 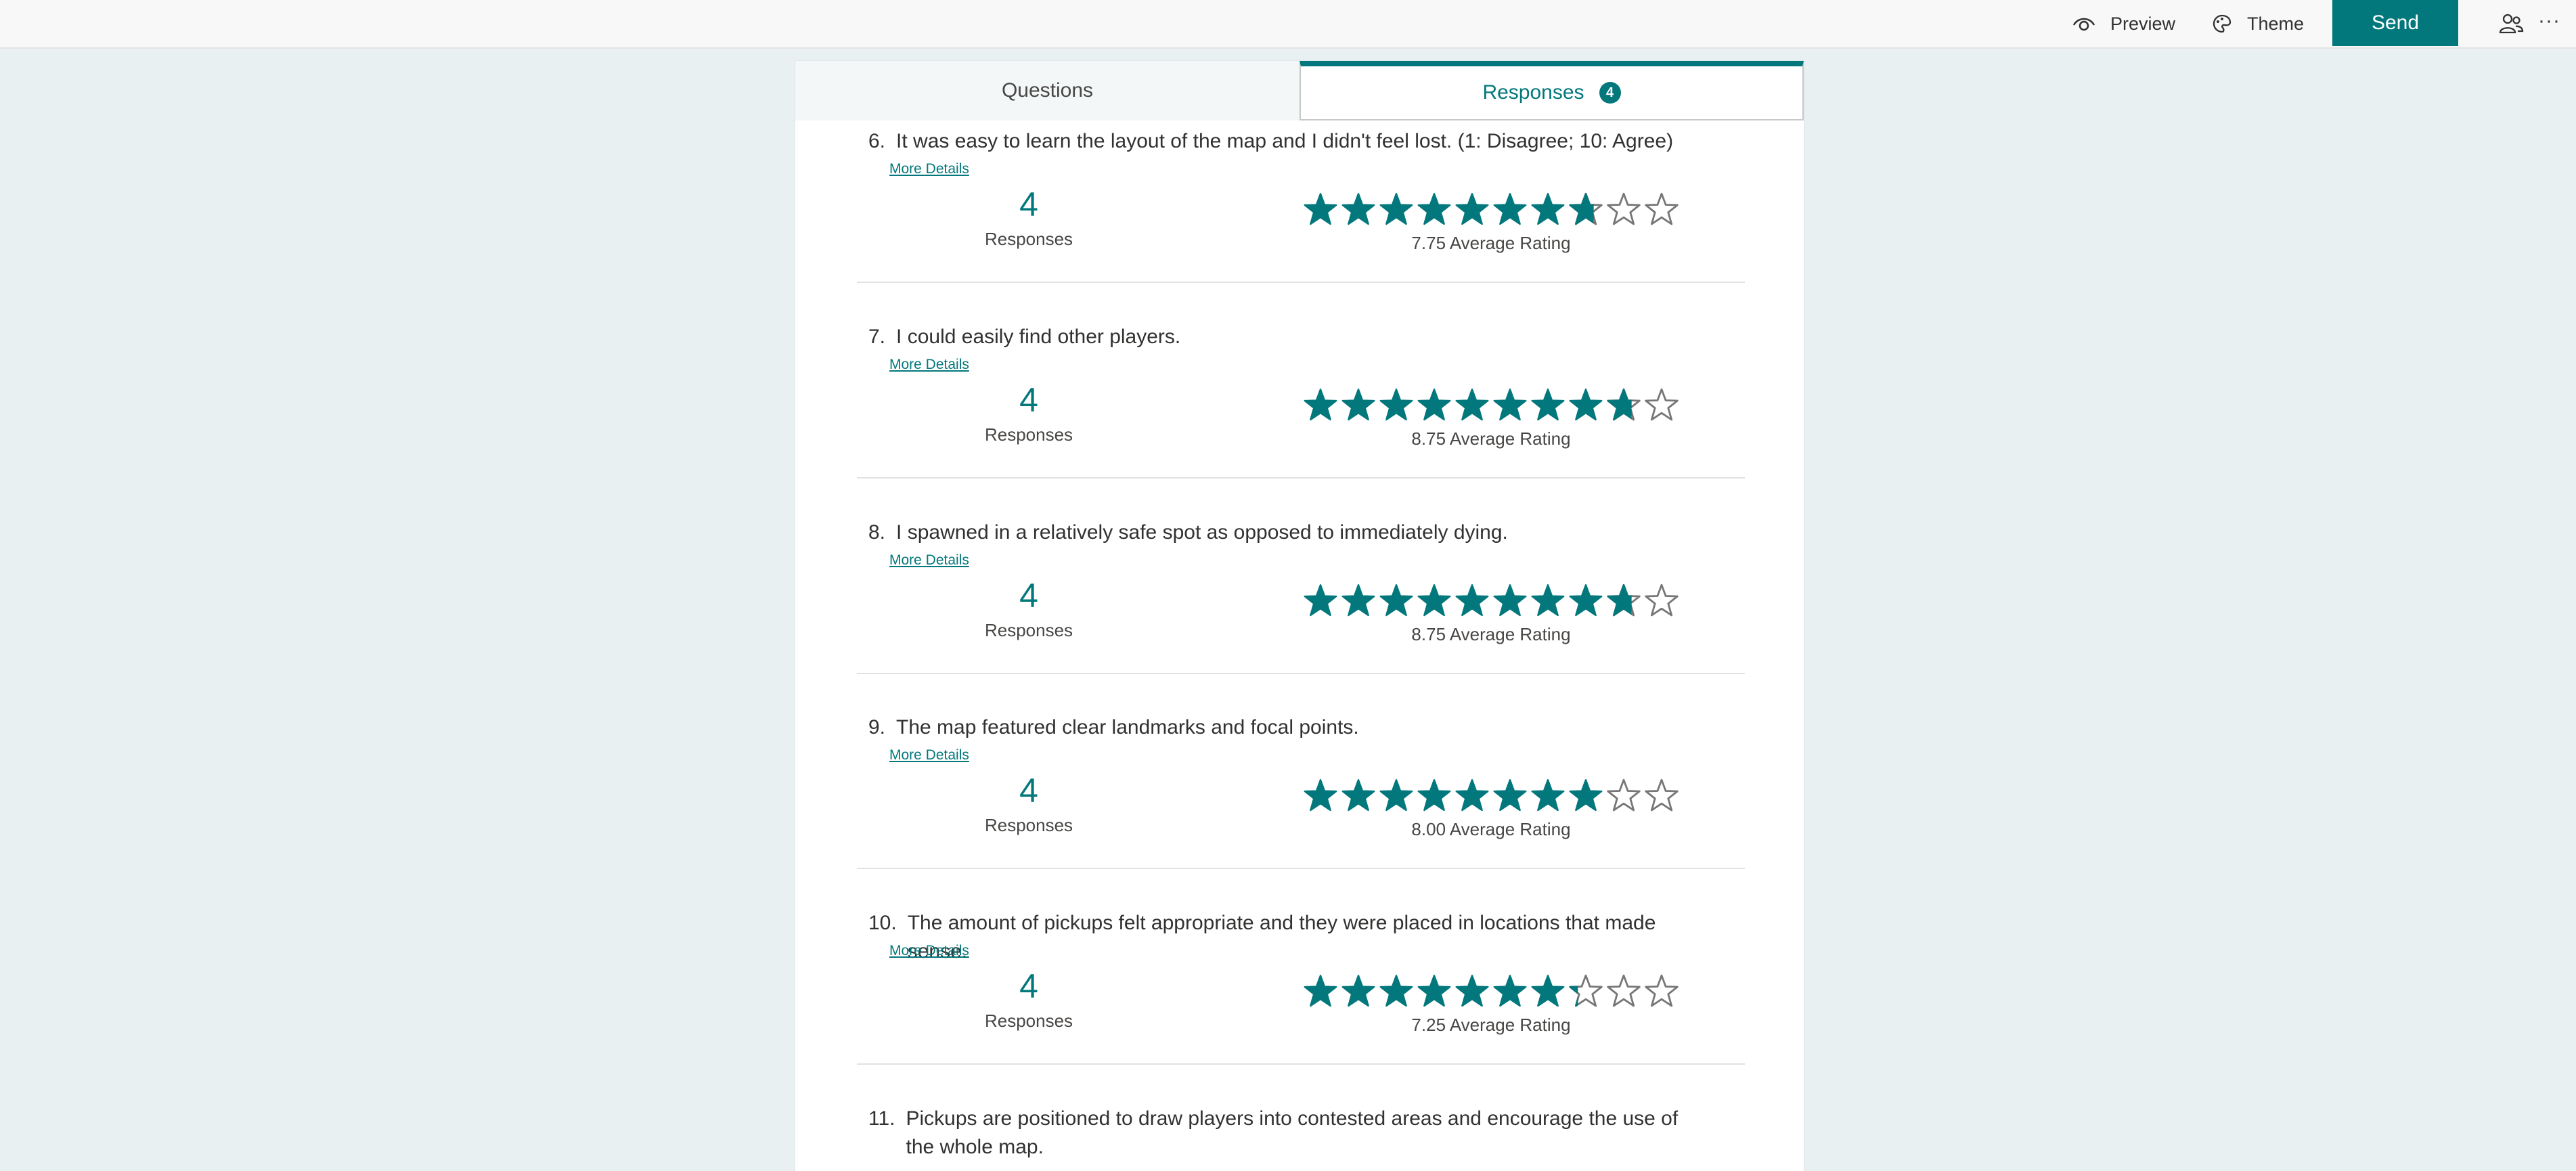 What do you see at coordinates (2222, 23) in the screenshot?
I see `palette-icon` at bounding box center [2222, 23].